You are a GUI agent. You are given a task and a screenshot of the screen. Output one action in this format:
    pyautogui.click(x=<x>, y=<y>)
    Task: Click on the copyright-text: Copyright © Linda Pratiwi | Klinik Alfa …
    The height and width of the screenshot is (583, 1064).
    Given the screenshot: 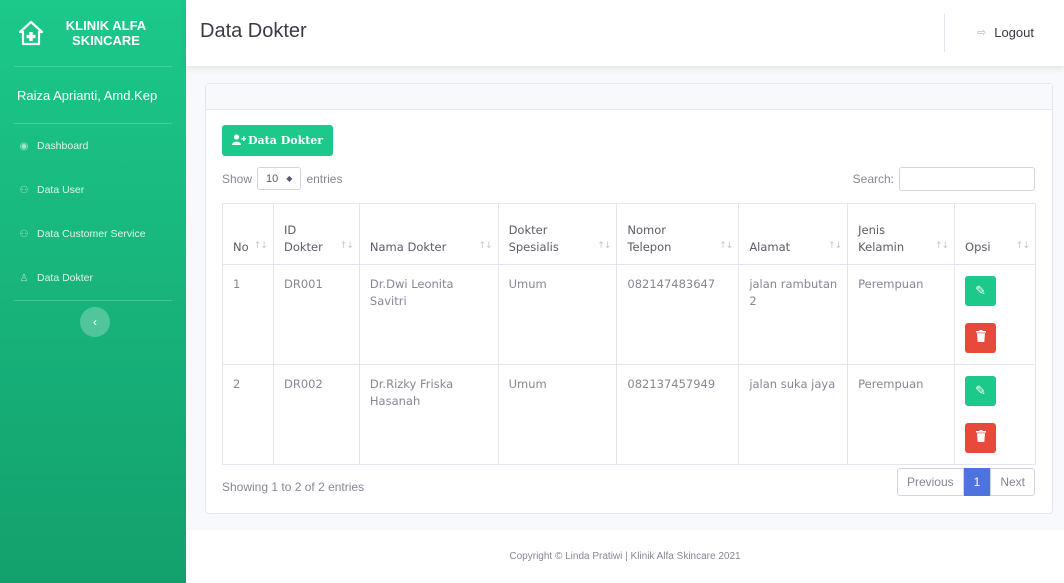 What is the action you would take?
    pyautogui.click(x=625, y=556)
    